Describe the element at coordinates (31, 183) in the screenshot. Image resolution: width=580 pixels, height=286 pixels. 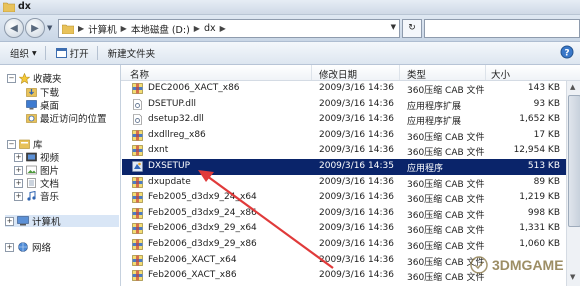
I see `documents-icon` at that location.